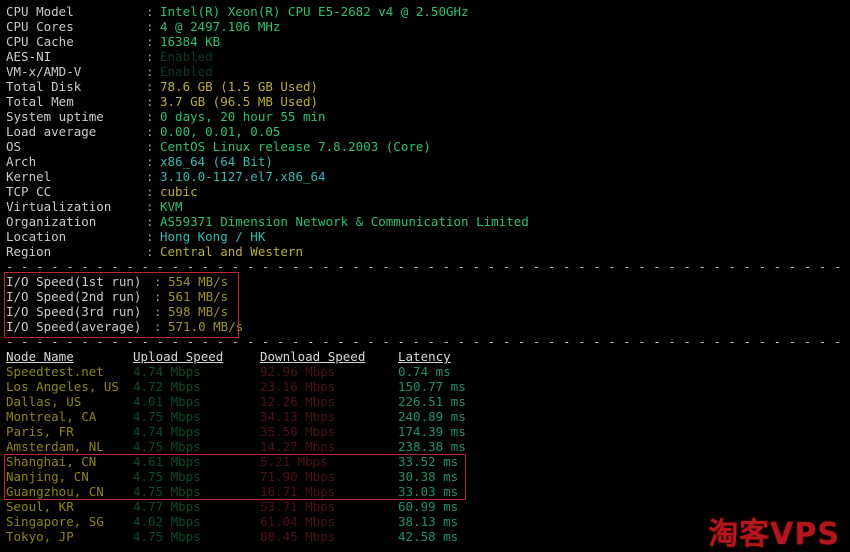 This screenshot has height=552, width=850. What do you see at coordinates (428, 191) in the screenshot?
I see `info-row: TCP CC: cubic` at bounding box center [428, 191].